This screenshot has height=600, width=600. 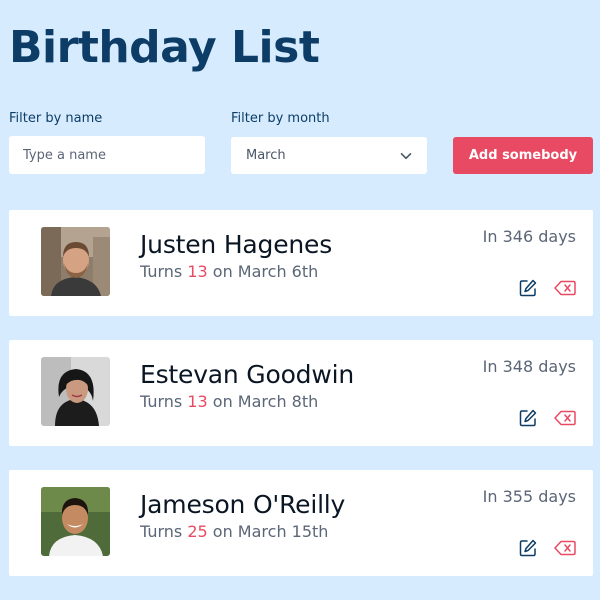 What do you see at coordinates (280, 118) in the screenshot?
I see `filter-month-label: Filter by month` at bounding box center [280, 118].